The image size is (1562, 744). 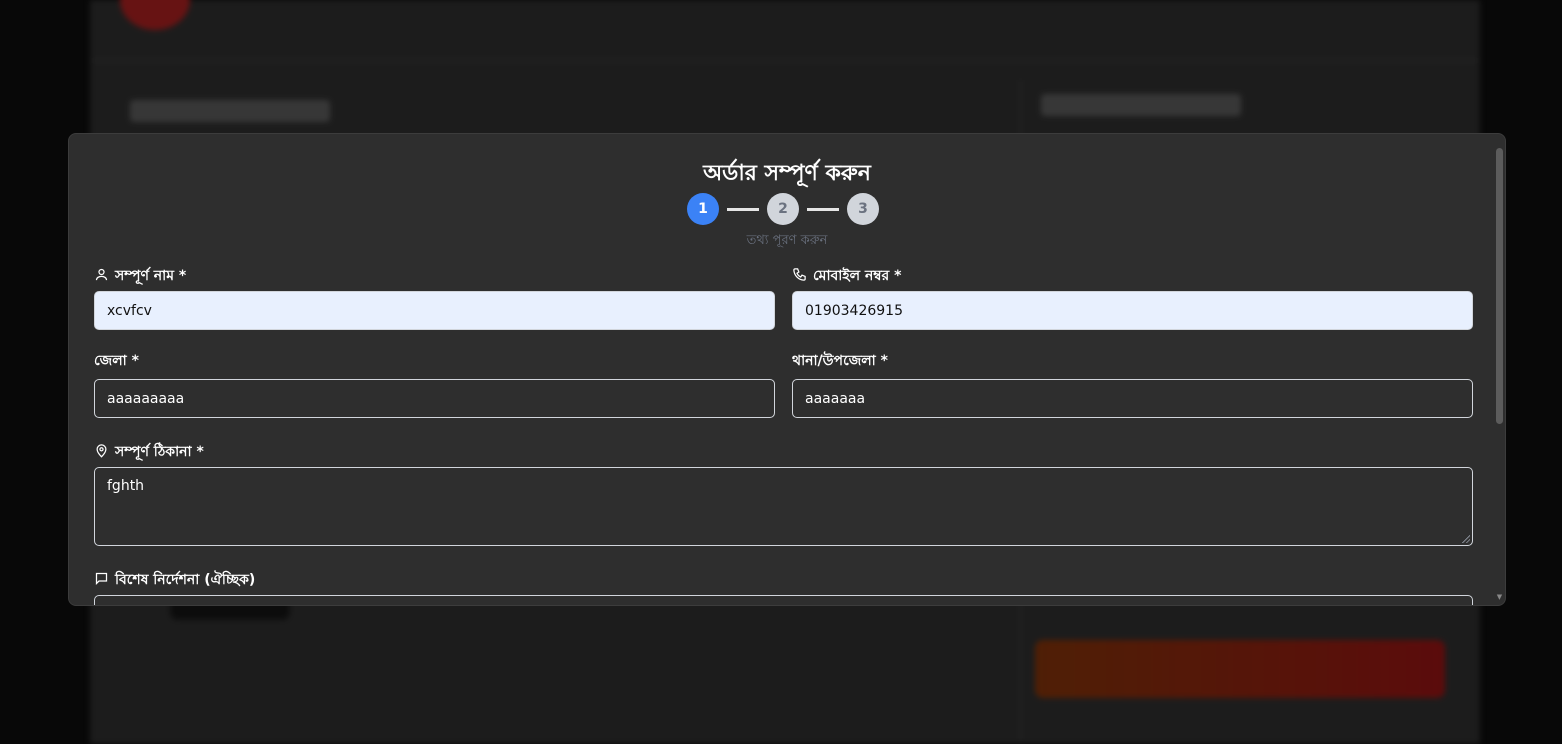 I want to click on modal-scrollbar: ▼, so click(x=1499, y=371).